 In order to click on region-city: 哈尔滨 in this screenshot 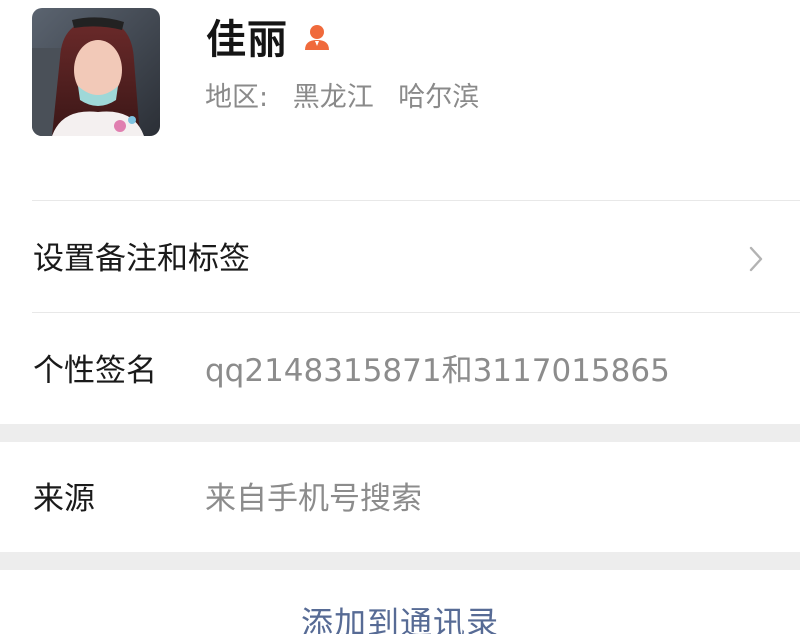, I will do `click(439, 97)`.